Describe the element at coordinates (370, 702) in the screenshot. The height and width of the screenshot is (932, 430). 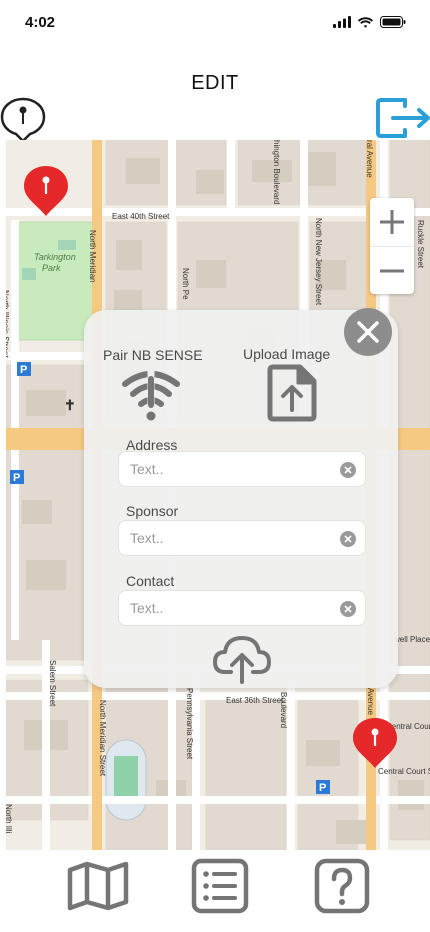
I see `svg-text: Avenue` at that location.